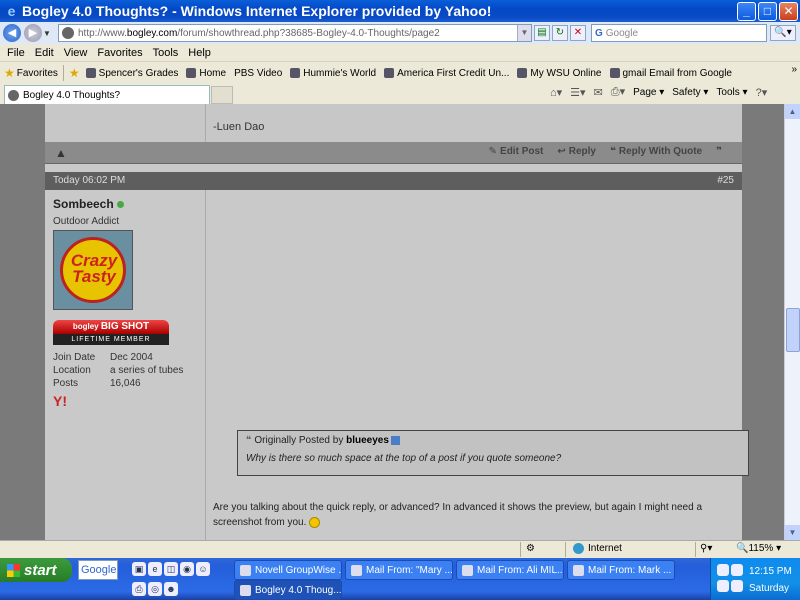 Image resolution: width=800 pixels, height=600 pixels. I want to click on print-icon: ⎙▾, so click(618, 92).